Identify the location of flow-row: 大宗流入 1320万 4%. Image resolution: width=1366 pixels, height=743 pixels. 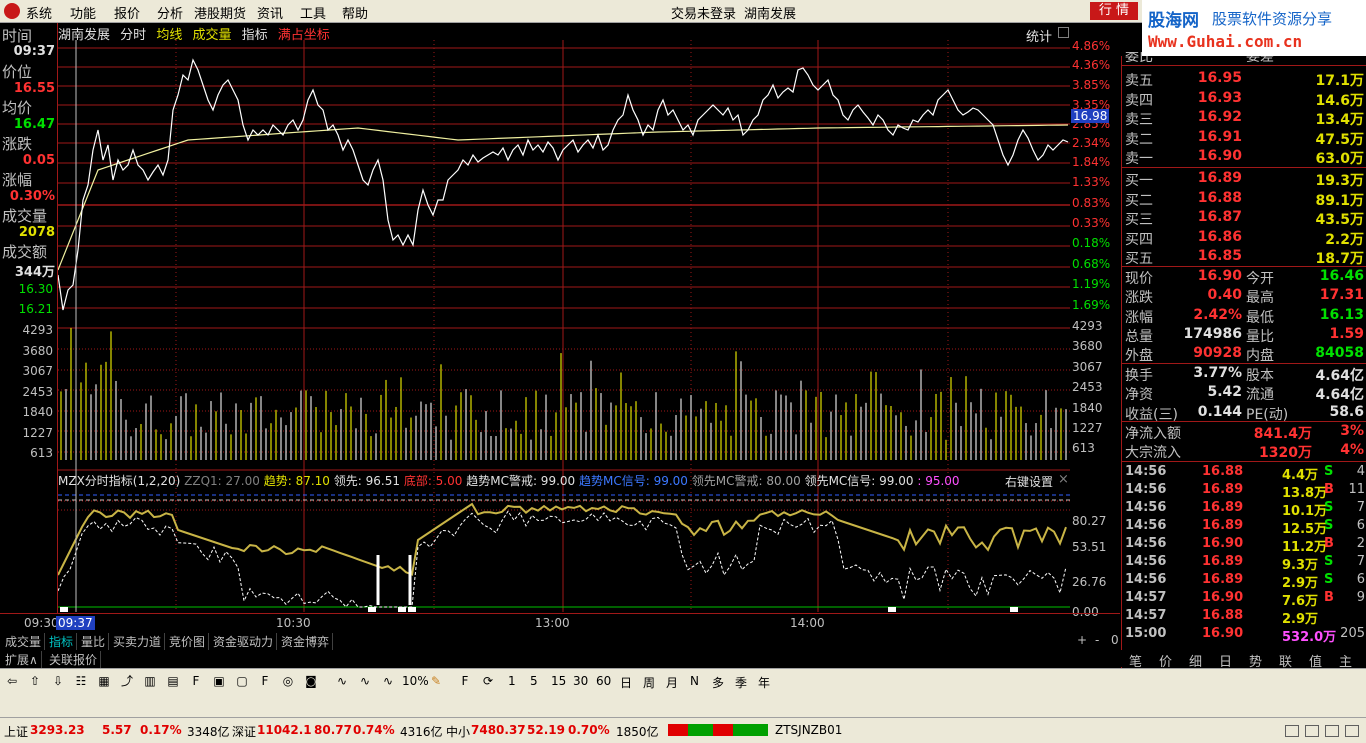
(1244, 451).